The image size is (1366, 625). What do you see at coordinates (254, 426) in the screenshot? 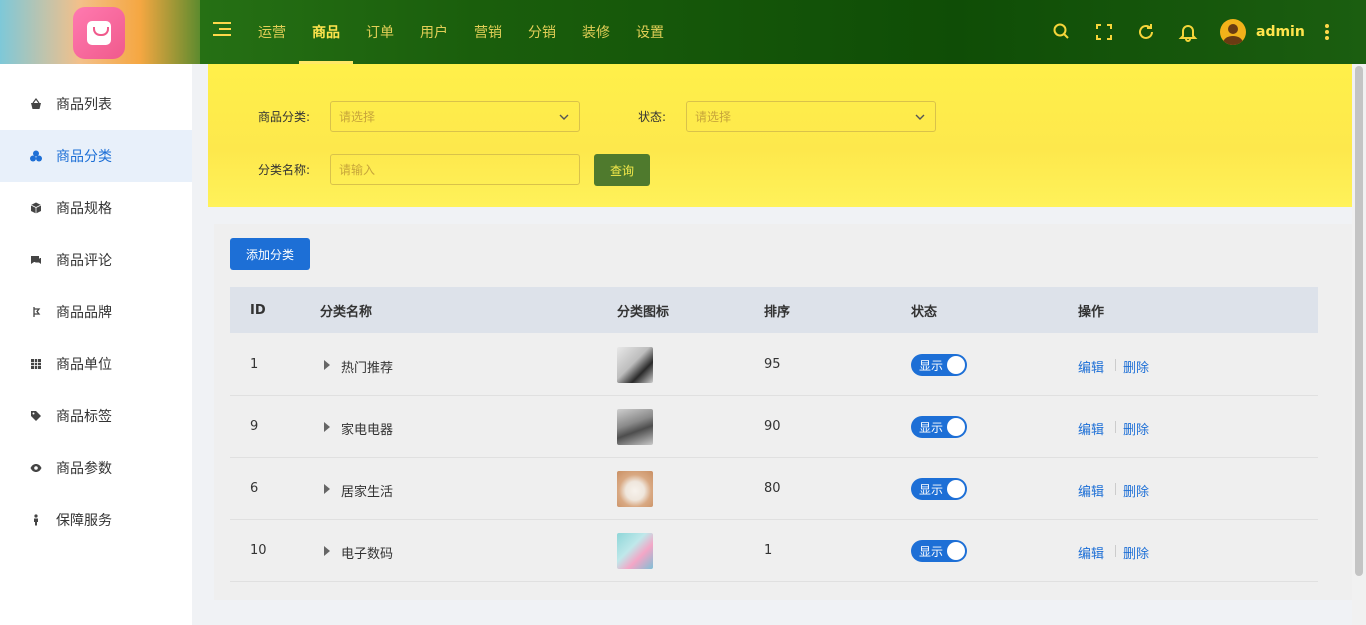
I see `row-id: 9` at bounding box center [254, 426].